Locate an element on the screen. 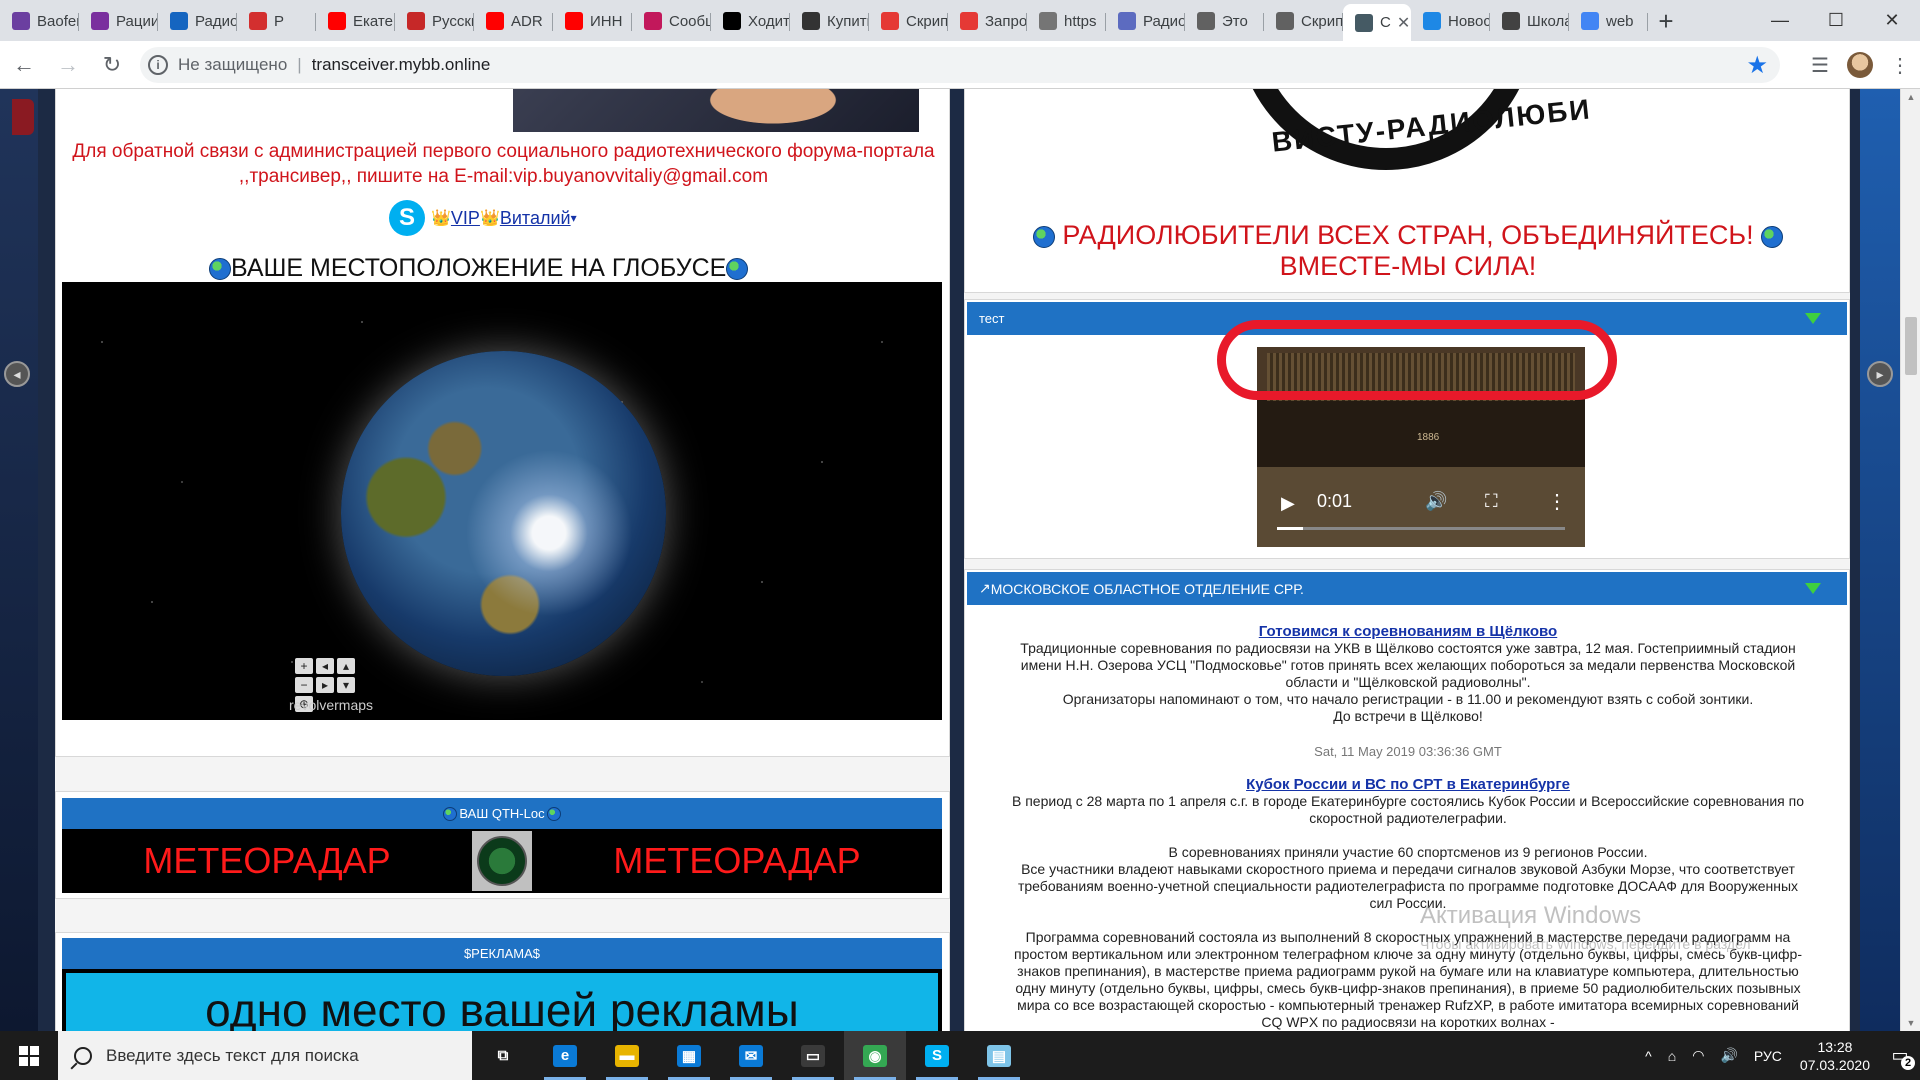 This screenshot has width=1920, height=1080. tab-8: Сообщение is located at coordinates (671, 21).